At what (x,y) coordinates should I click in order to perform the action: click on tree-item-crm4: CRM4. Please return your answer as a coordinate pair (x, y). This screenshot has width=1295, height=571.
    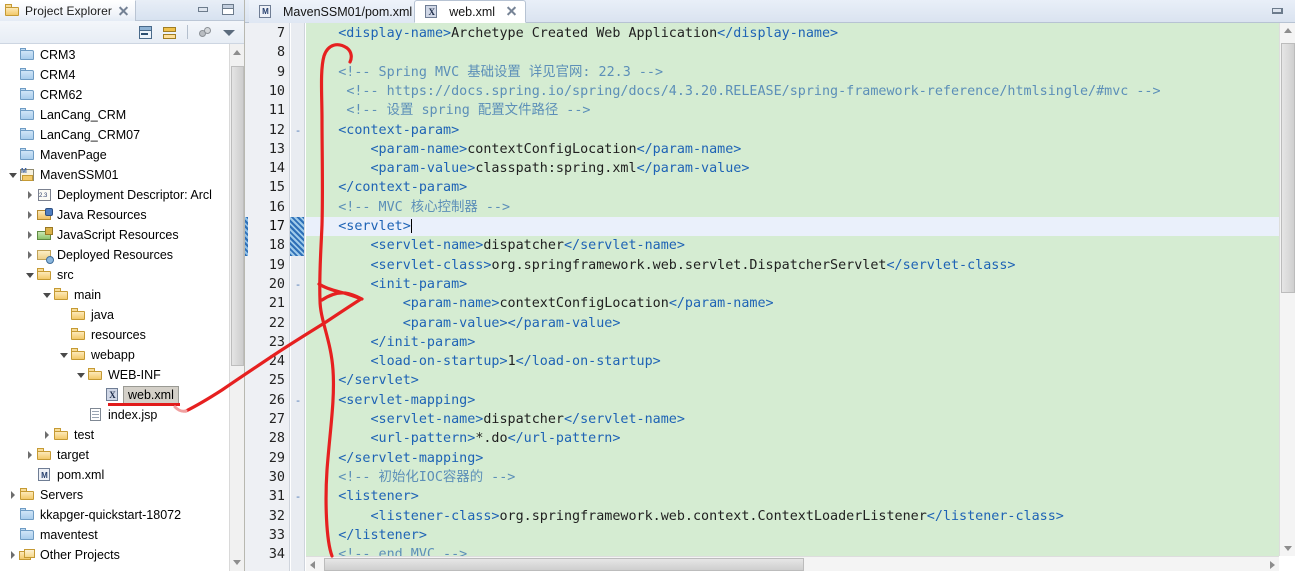
    Looking at the image, I should click on (40, 75).